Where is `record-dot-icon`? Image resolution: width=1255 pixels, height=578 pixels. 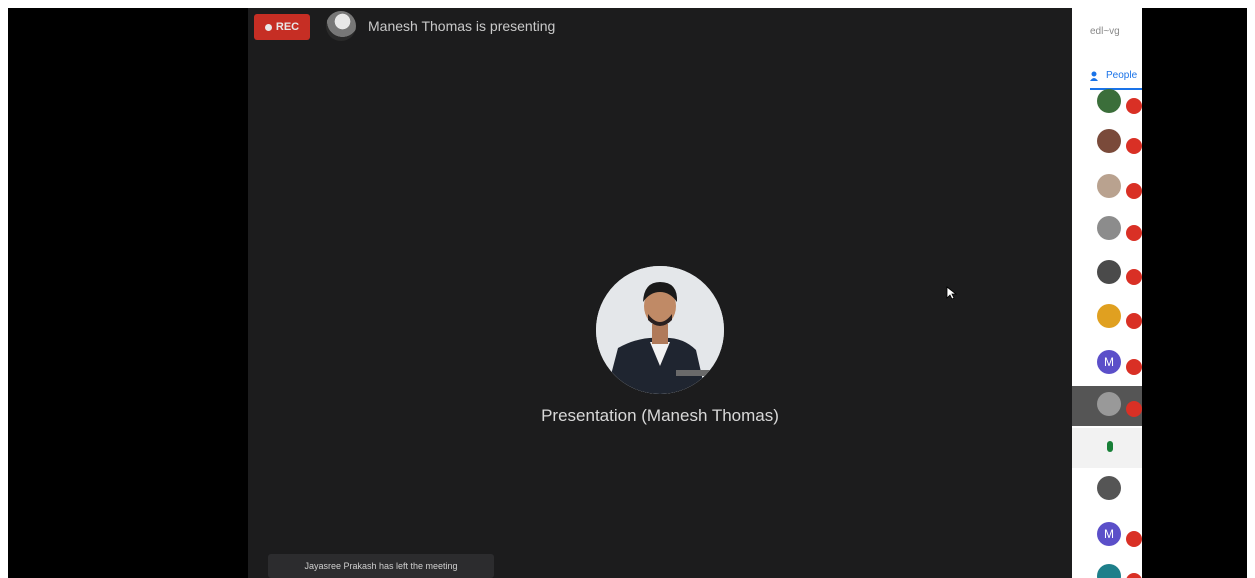 record-dot-icon is located at coordinates (268, 27).